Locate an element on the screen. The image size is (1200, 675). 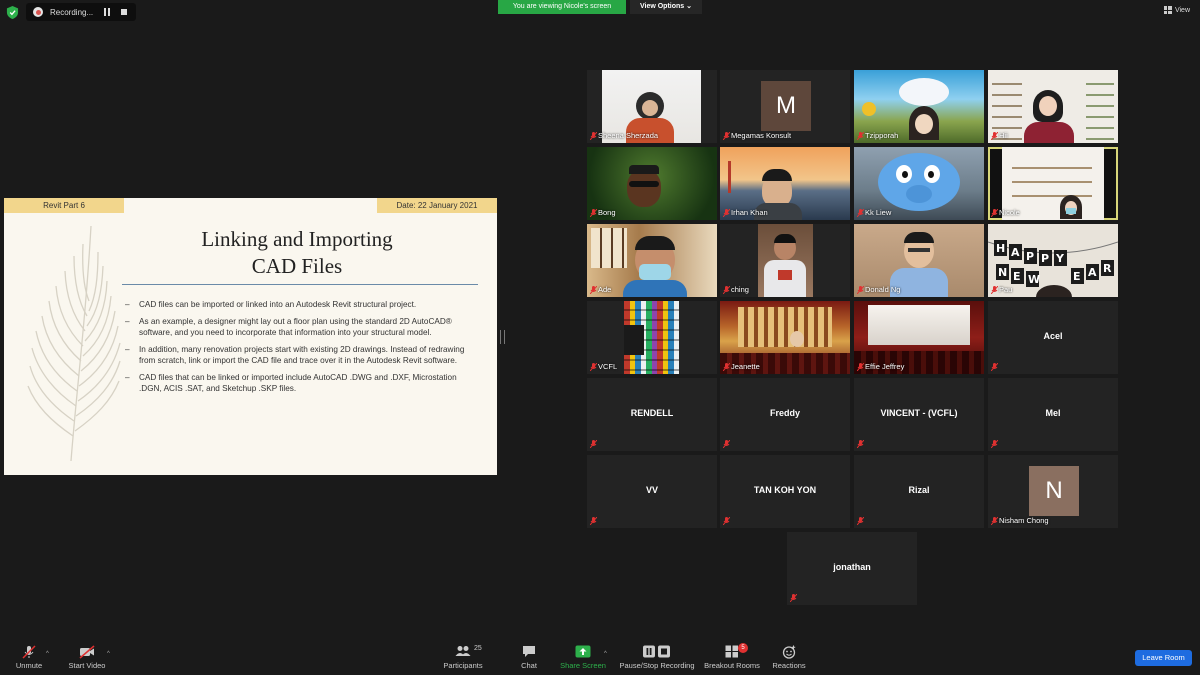
participant-tile: VINCENT - (VCFL) is located at coordinates (919, 414).